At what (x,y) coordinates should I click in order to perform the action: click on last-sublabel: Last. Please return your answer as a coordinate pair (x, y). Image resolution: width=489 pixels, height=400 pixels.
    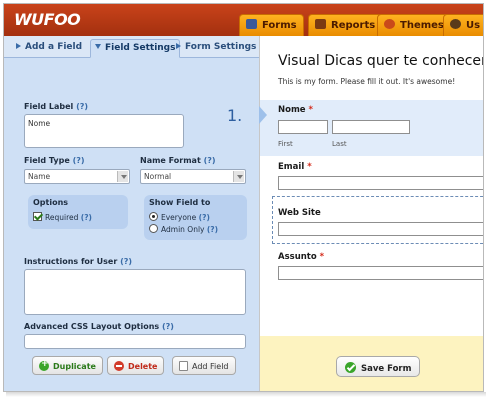
    Looking at the image, I should click on (339, 144).